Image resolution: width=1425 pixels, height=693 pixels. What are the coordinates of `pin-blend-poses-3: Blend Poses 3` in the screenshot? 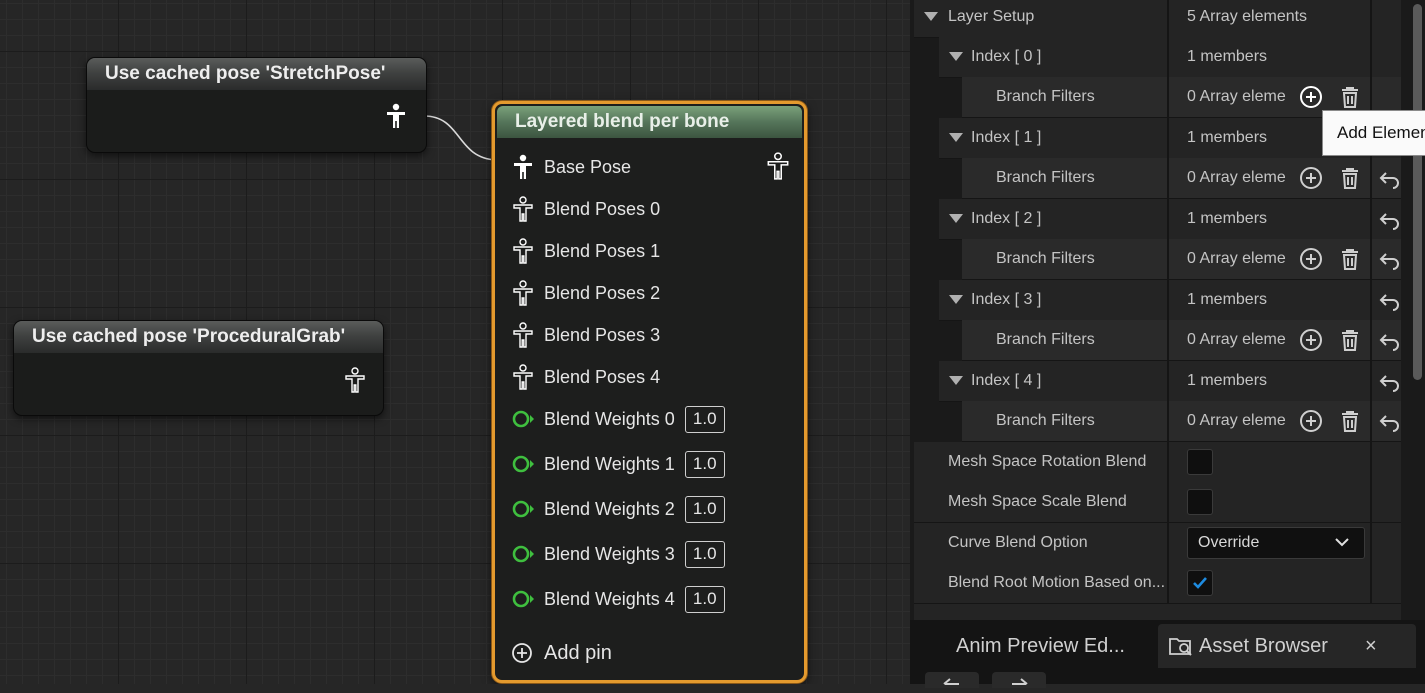 It's located at (585, 335).